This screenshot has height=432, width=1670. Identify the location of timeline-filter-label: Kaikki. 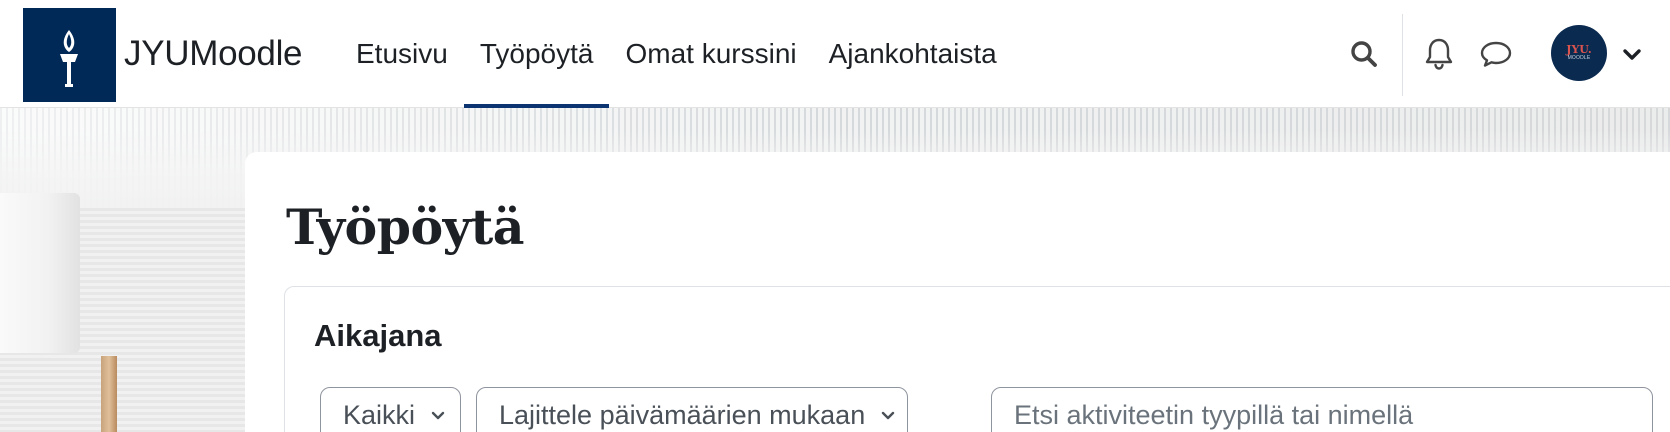
(379, 414).